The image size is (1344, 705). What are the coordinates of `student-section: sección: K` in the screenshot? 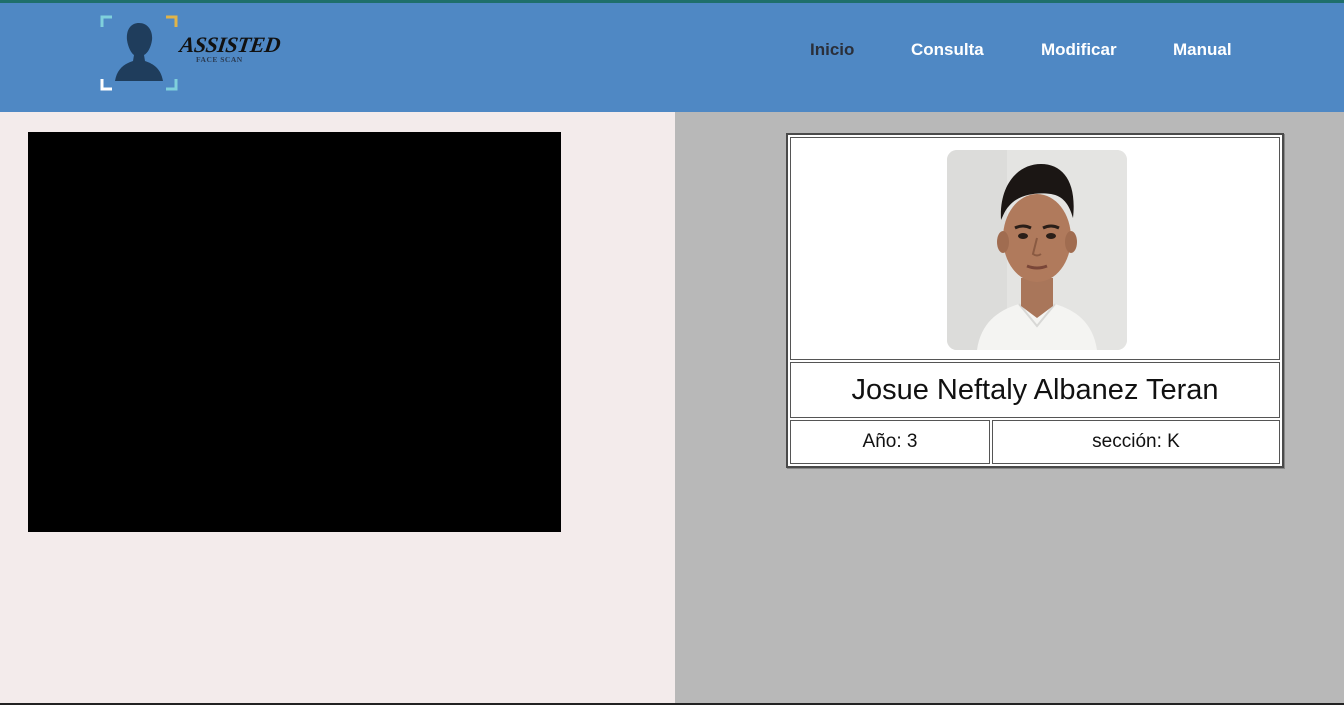 It's located at (1136, 441).